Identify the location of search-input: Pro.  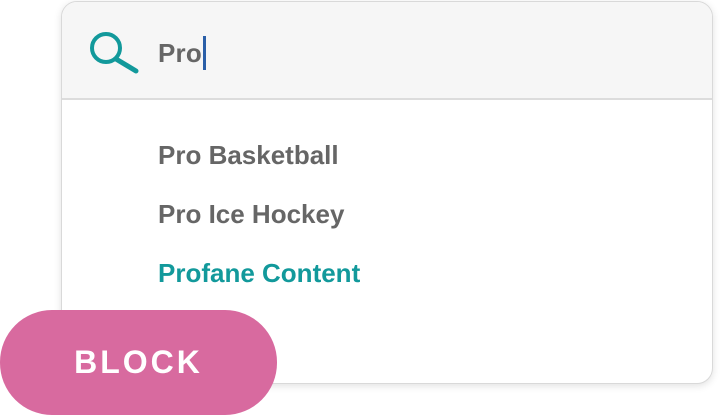
(182, 53).